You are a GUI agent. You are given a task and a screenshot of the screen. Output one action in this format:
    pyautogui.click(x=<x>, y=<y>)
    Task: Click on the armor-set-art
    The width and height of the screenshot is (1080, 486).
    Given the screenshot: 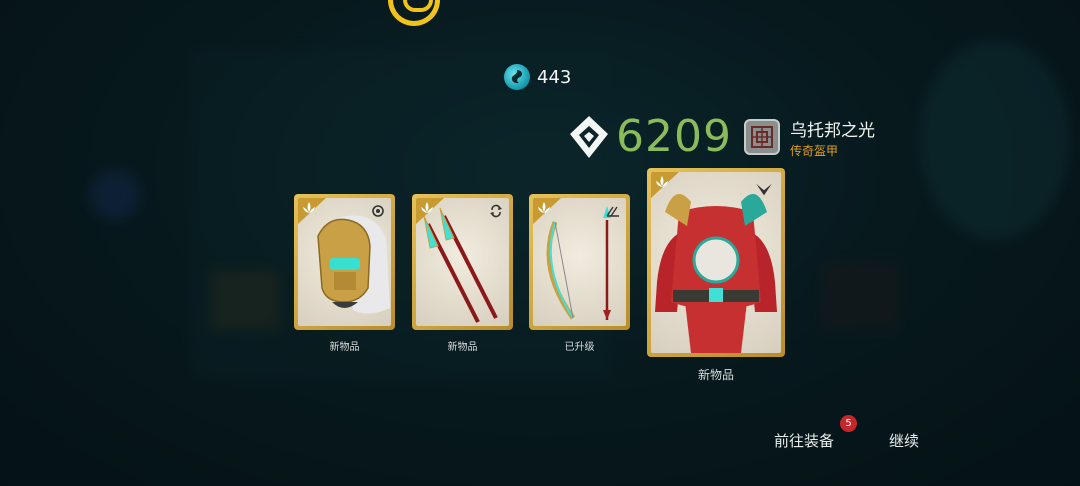 What is the action you would take?
    pyautogui.click(x=716, y=273)
    